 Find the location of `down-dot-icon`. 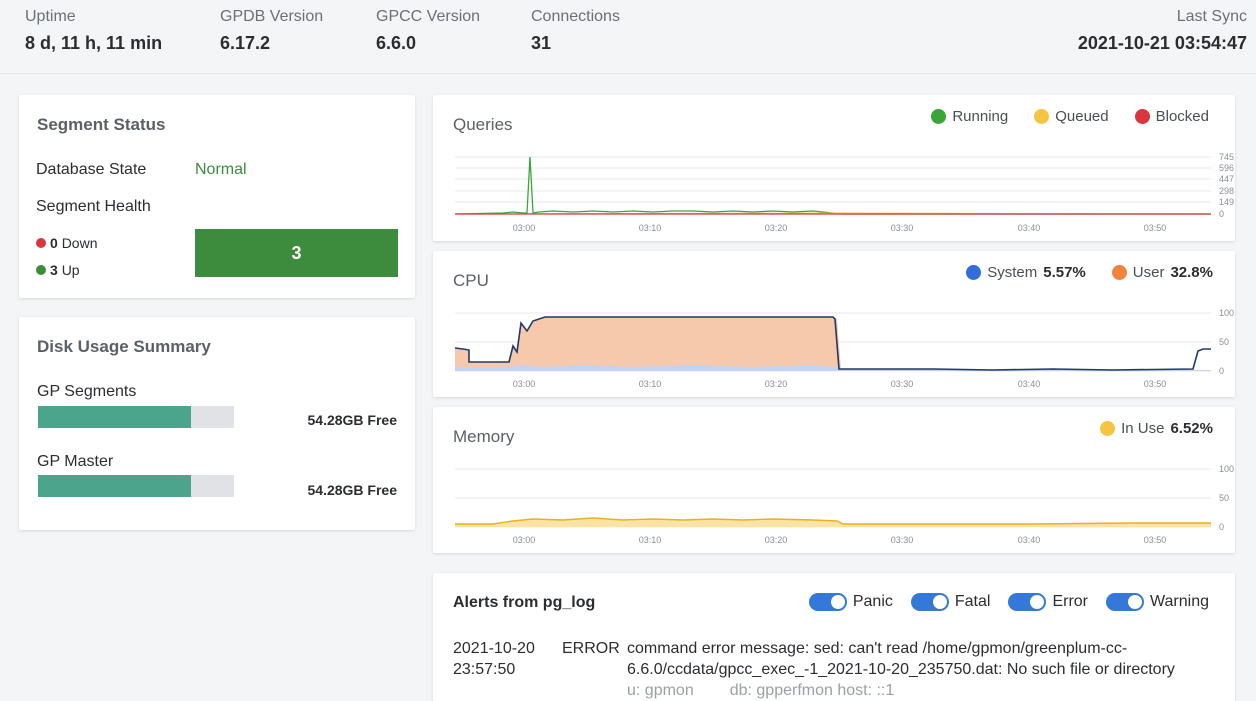

down-dot-icon is located at coordinates (41, 243).